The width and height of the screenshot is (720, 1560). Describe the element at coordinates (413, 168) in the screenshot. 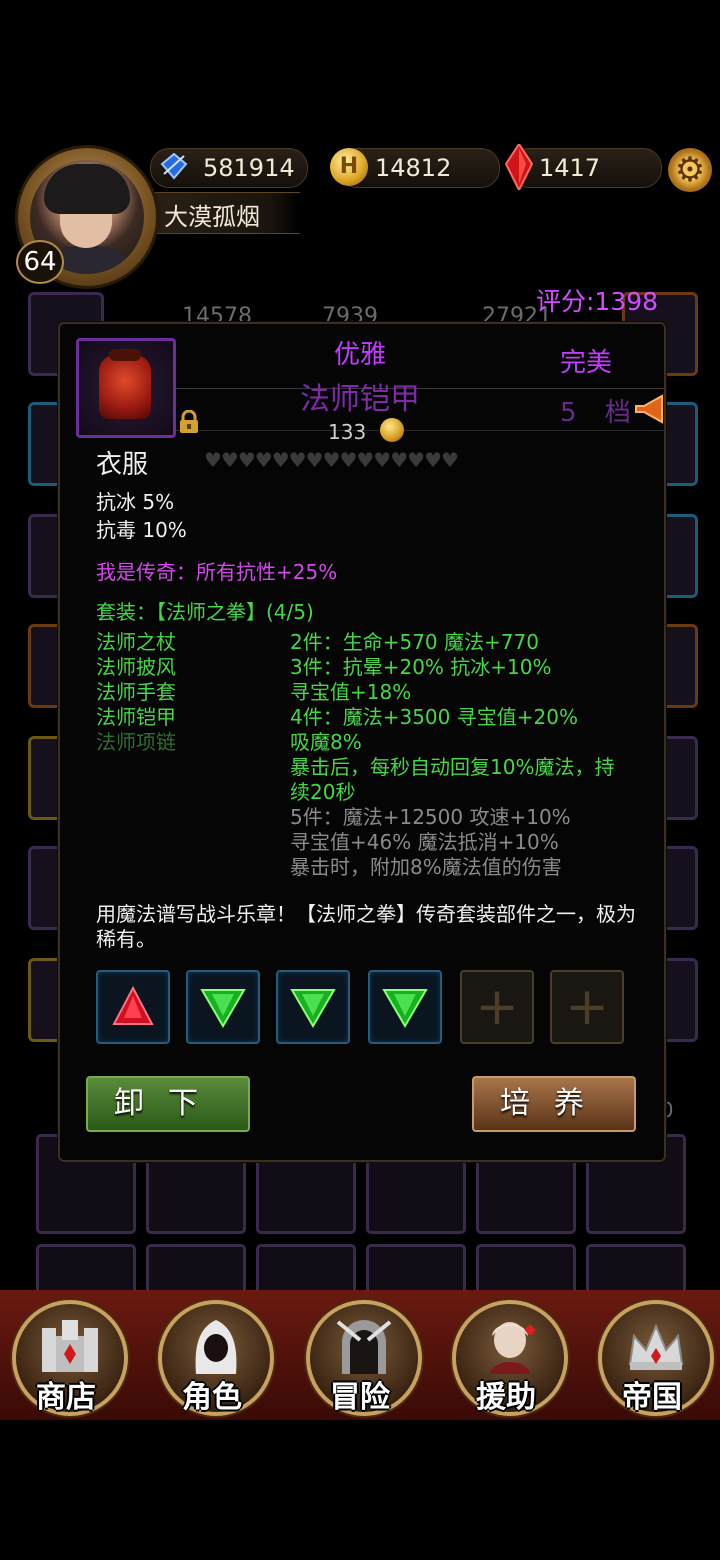

I see `gold-count: 14812` at that location.